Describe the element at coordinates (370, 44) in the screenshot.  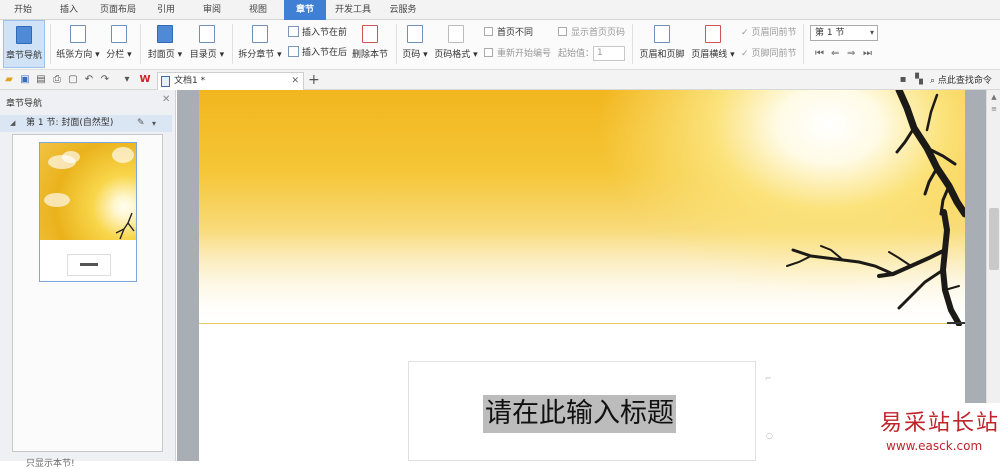
I see `delete-section-button: 删除本节` at that location.